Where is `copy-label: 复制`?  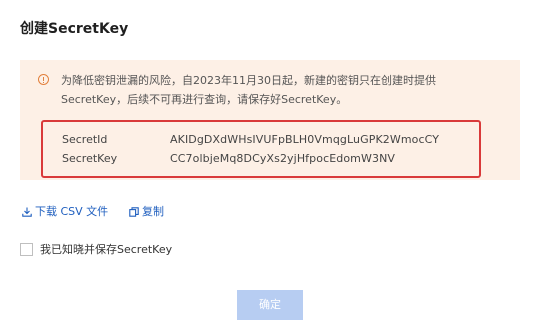
copy-label: 复制 is located at coordinates (153, 211).